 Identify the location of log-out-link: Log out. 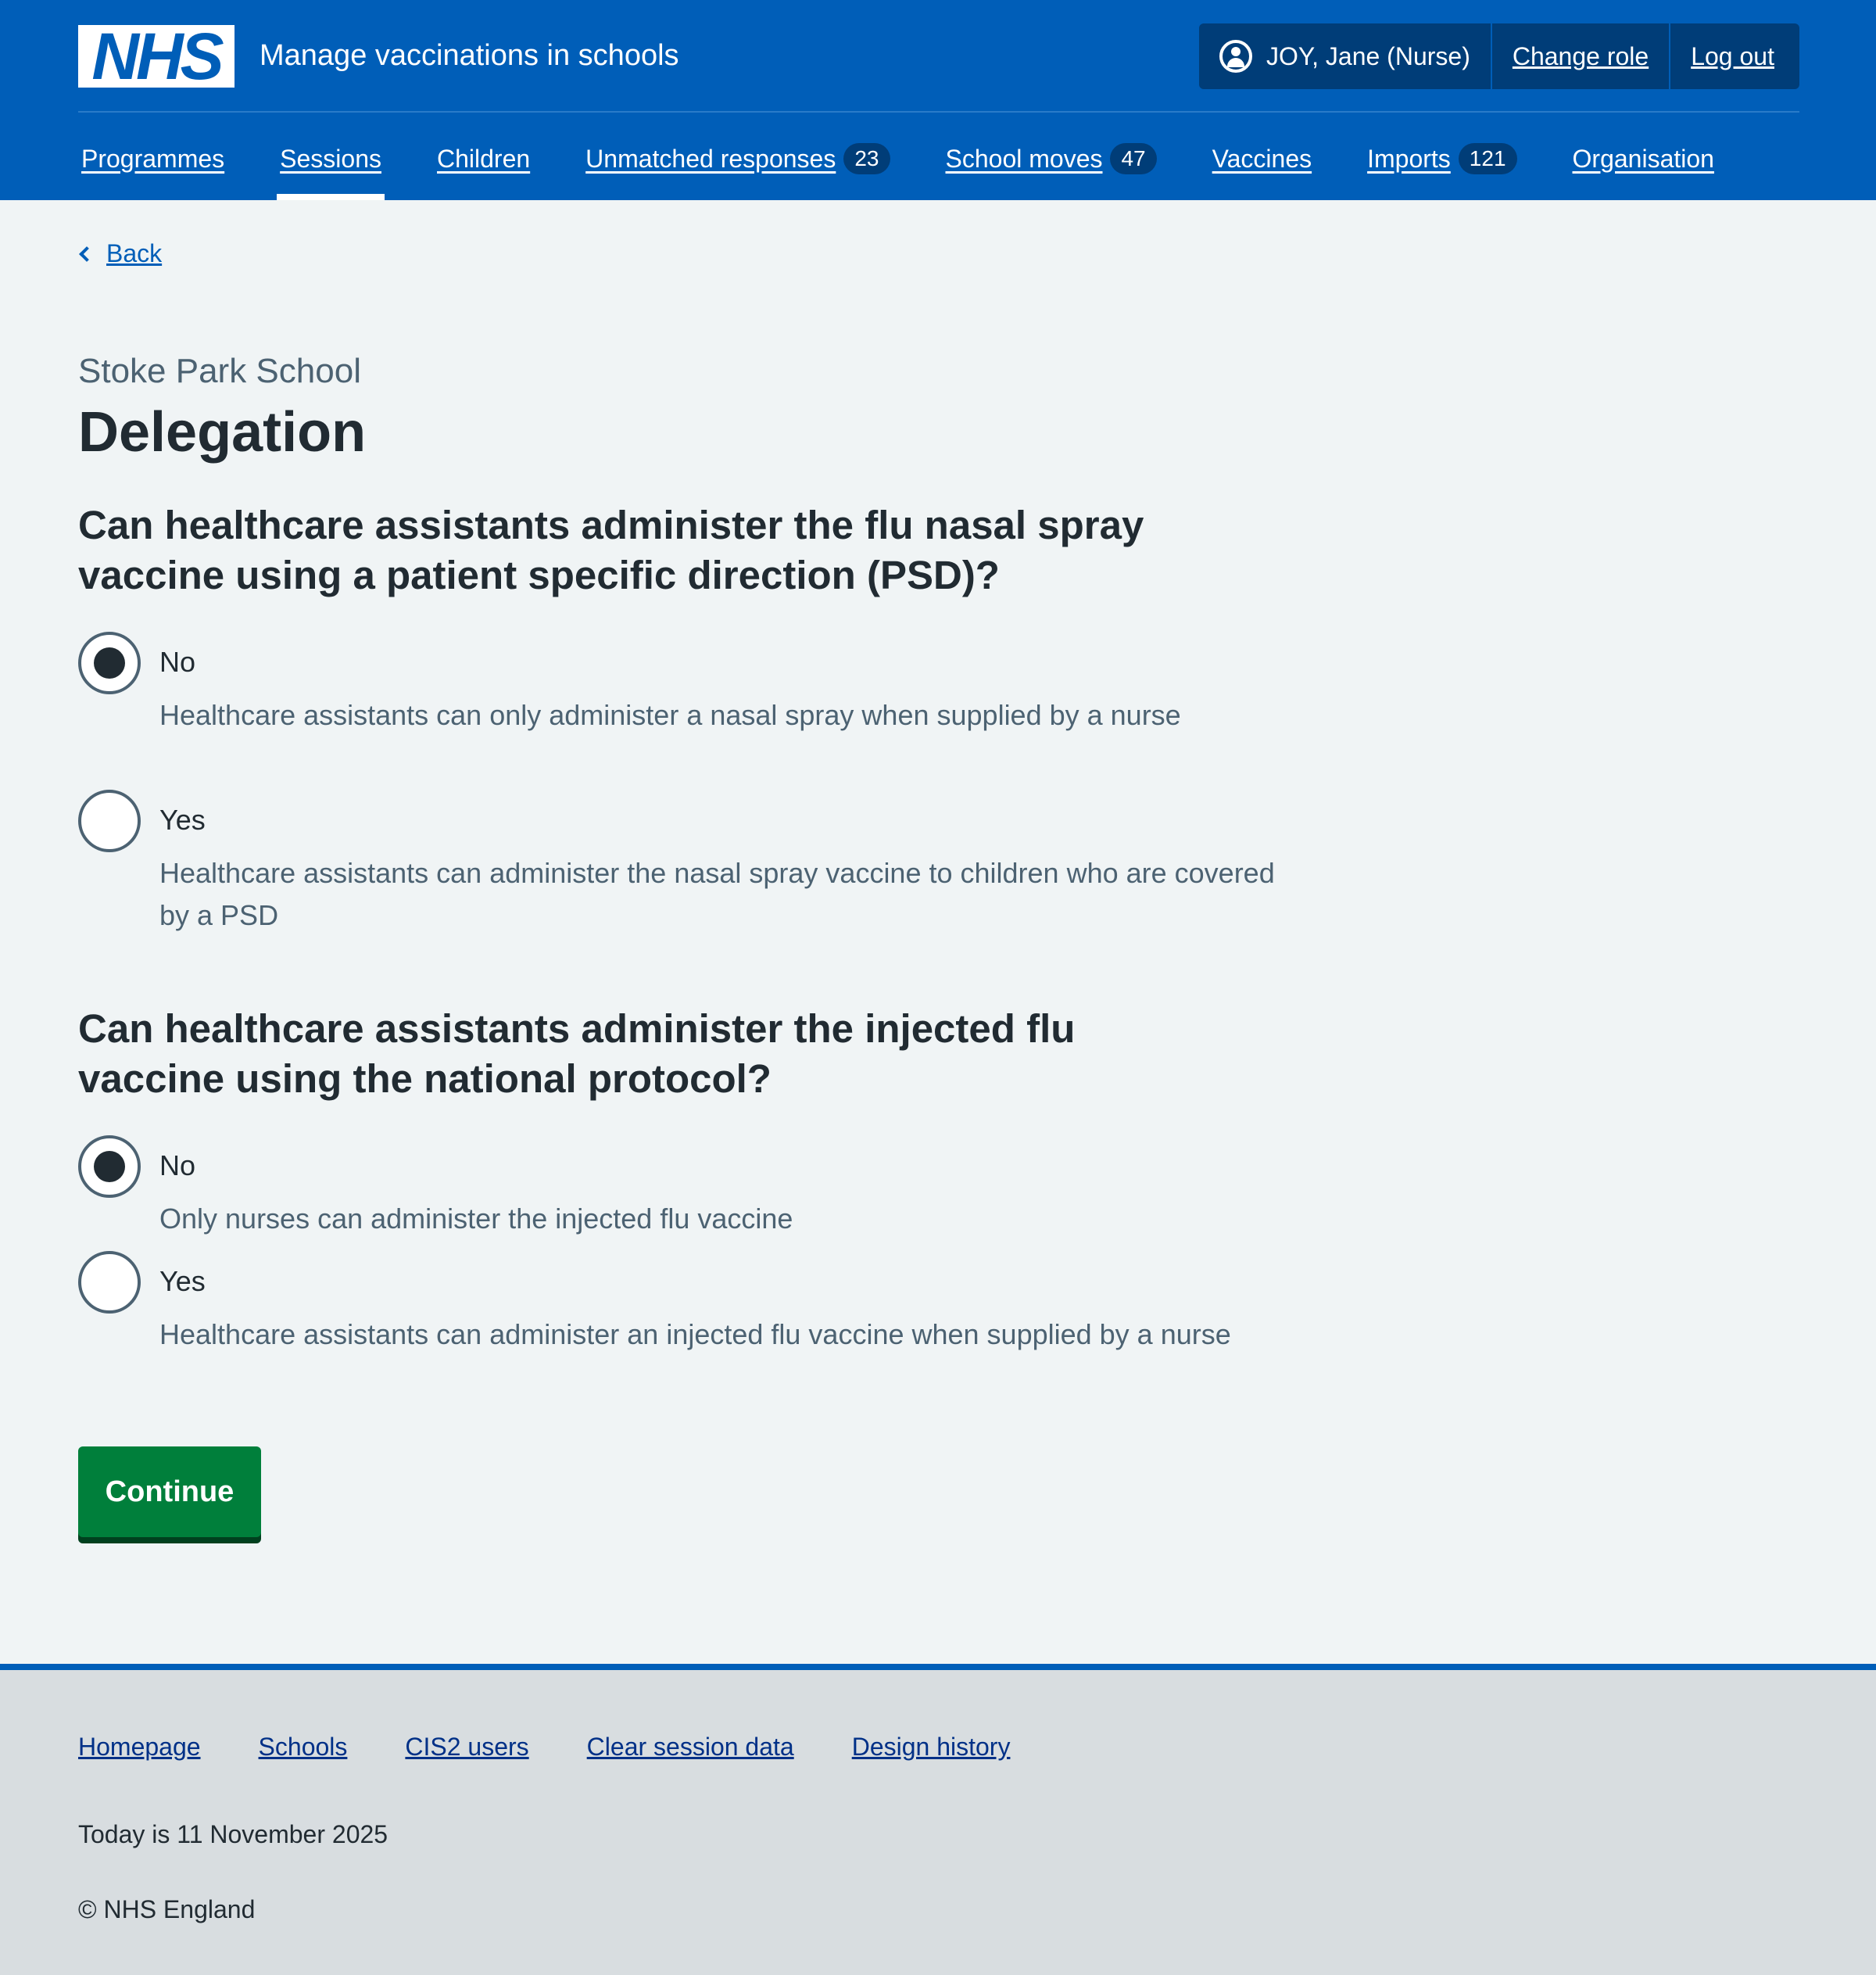
(1732, 57).